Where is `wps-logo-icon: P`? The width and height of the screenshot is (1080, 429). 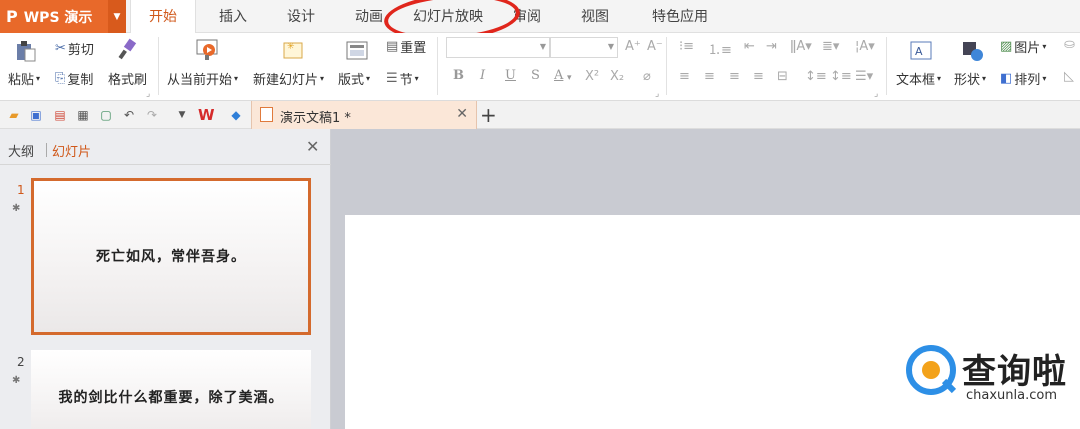
wps-logo-icon: P is located at coordinates (12, 16).